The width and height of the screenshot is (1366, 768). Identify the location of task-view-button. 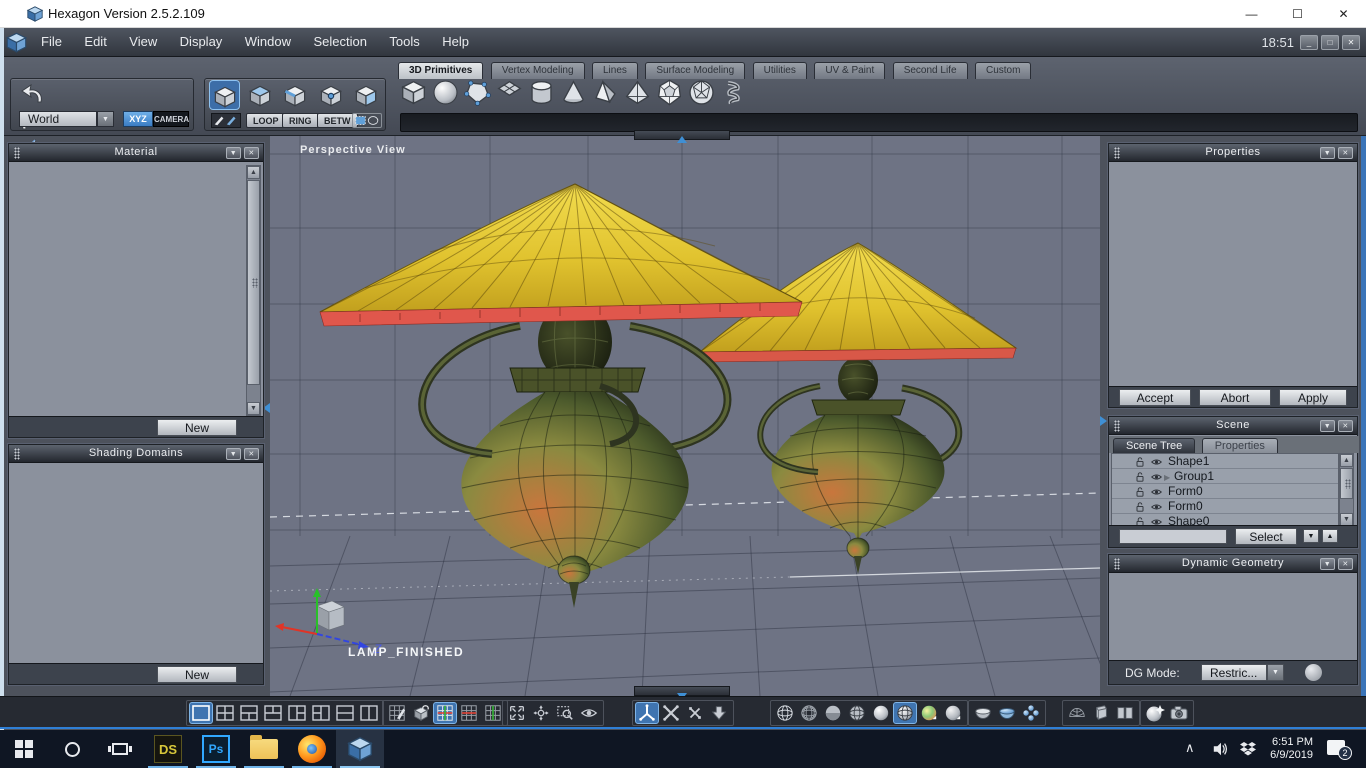
(120, 749).